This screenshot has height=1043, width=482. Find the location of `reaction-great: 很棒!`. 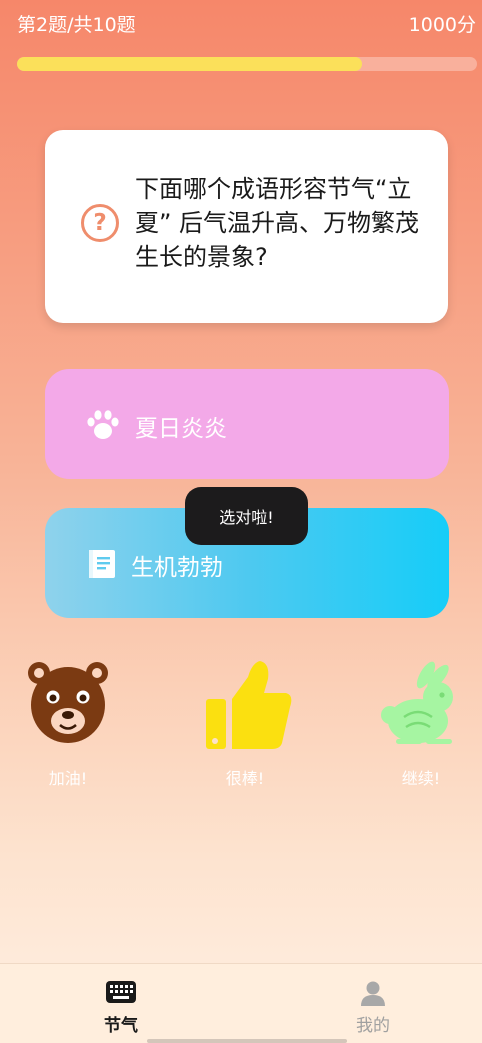

reaction-great: 很棒! is located at coordinates (245, 722).